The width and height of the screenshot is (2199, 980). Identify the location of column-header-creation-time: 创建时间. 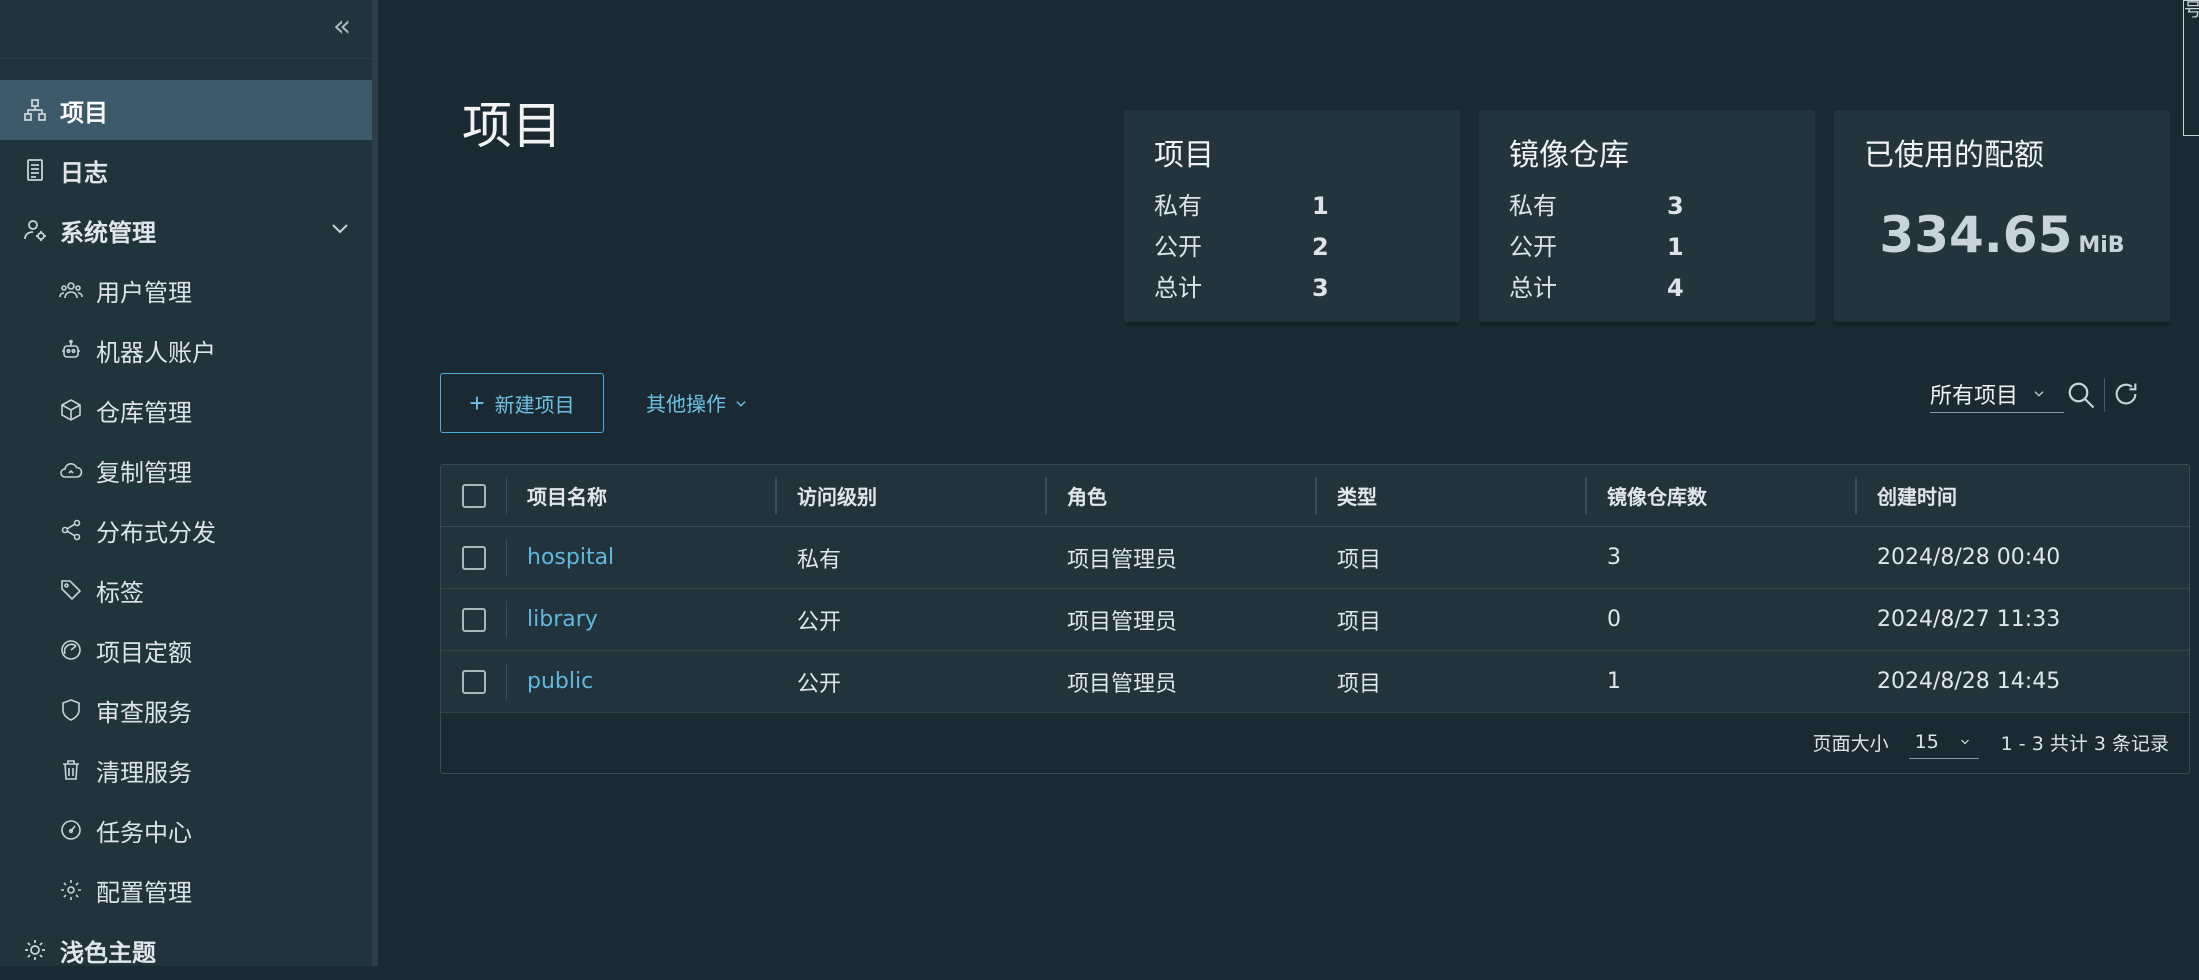
(2022, 495).